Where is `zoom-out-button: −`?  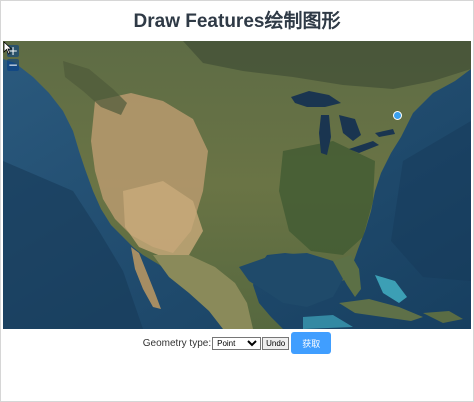
zoom-out-button: − is located at coordinates (13, 65).